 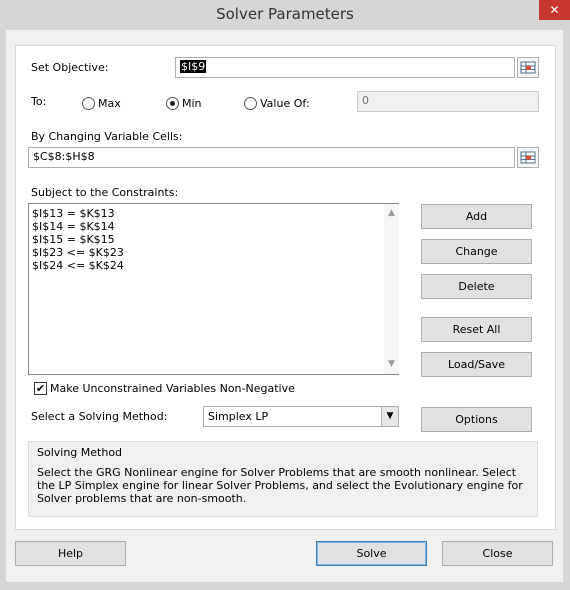 I want to click on scroll-up-icon: ▲, so click(x=391, y=213).